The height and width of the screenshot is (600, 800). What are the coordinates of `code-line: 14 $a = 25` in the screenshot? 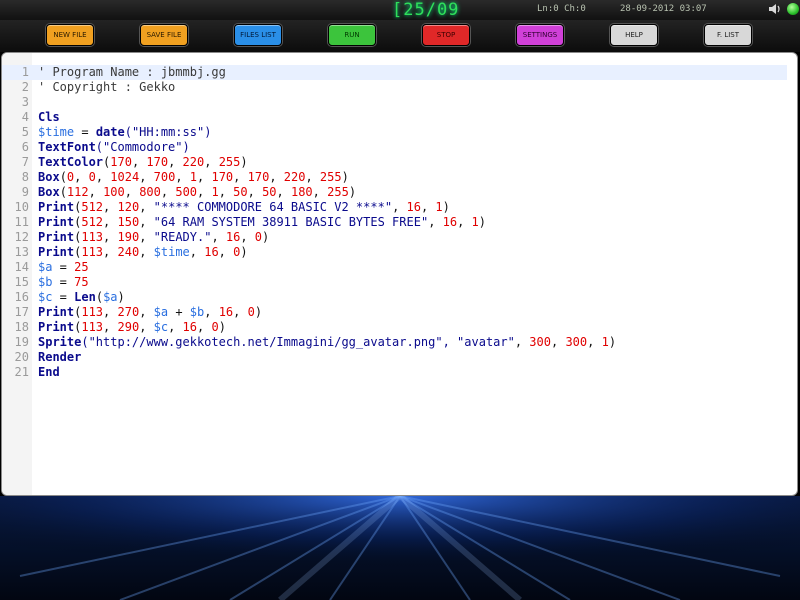 It's located at (399, 267).